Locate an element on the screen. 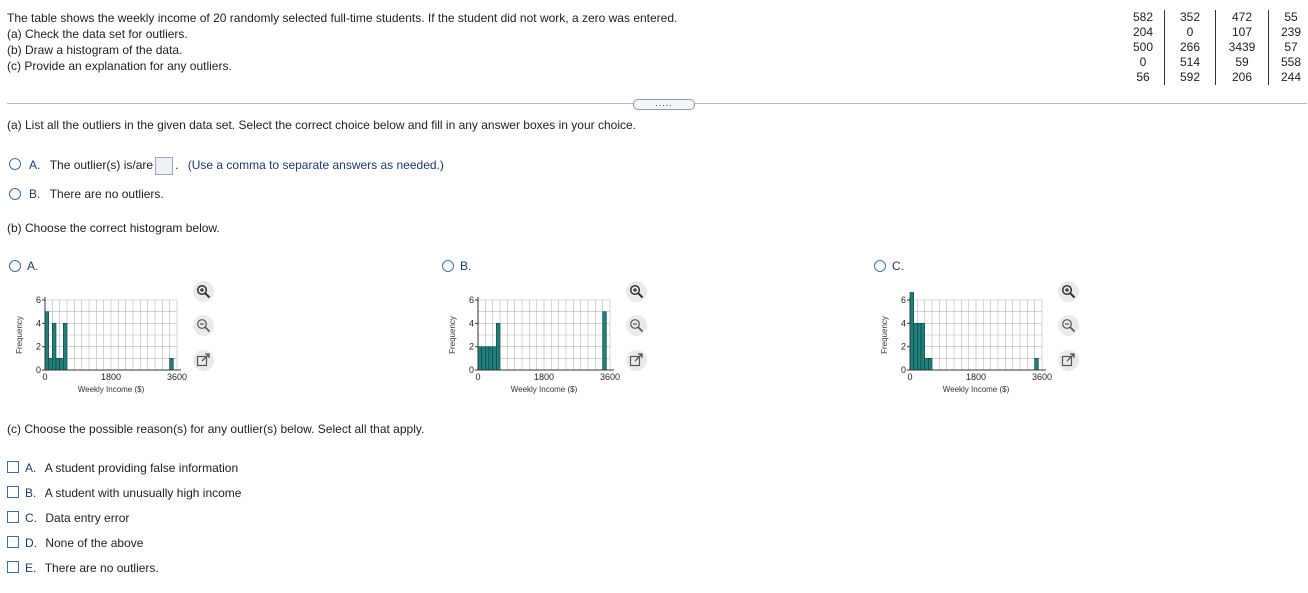 The width and height of the screenshot is (1308, 593). part-c-option-e-checkbox is located at coordinates (13, 567).